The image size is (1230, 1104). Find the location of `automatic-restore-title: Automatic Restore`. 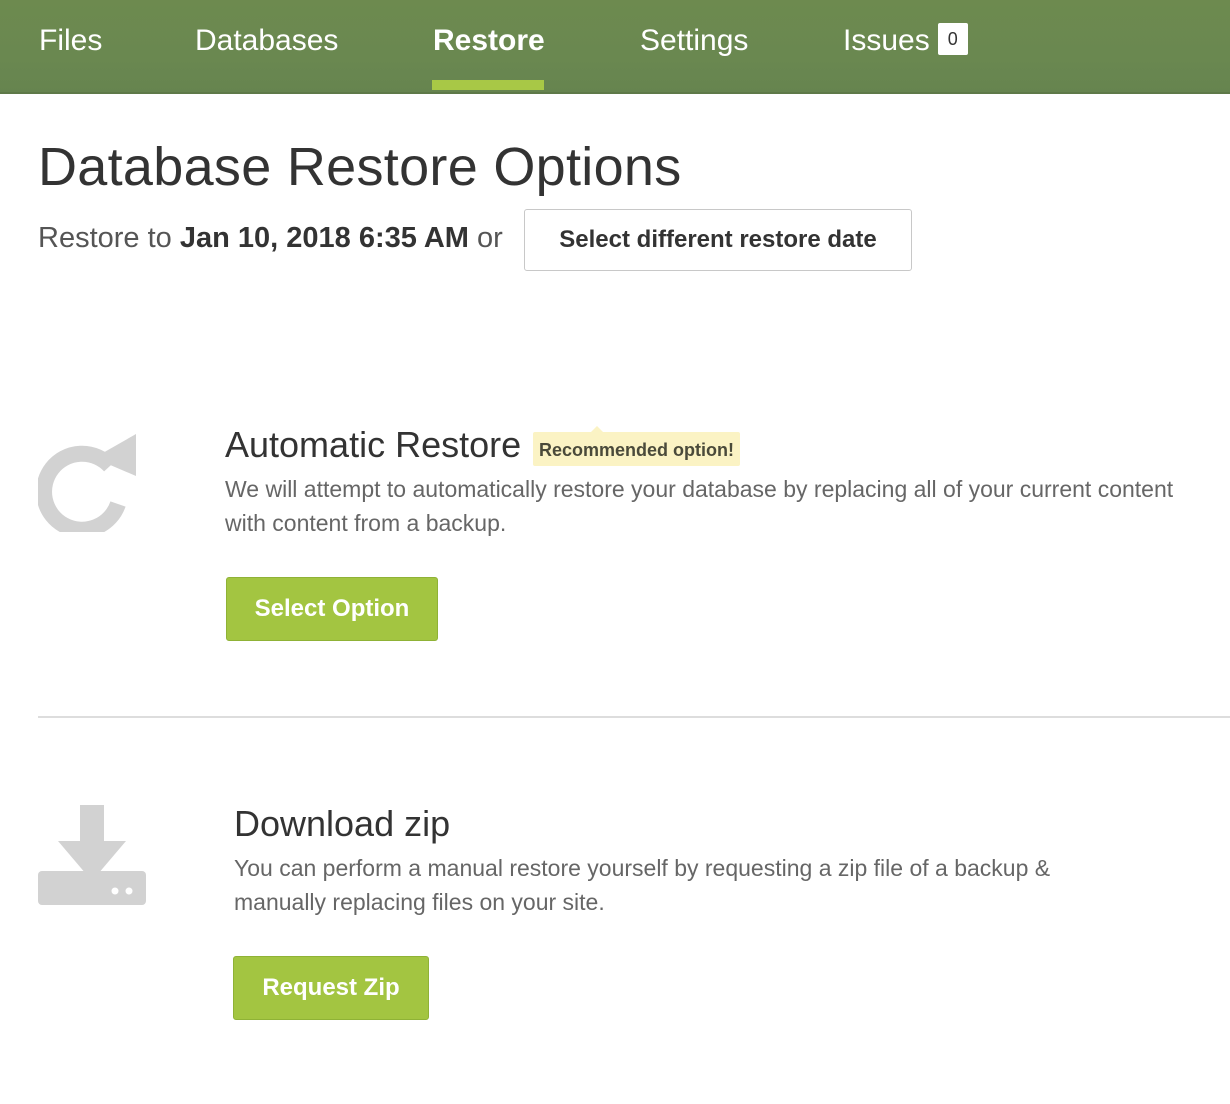

automatic-restore-title: Automatic Restore is located at coordinates (373, 444).